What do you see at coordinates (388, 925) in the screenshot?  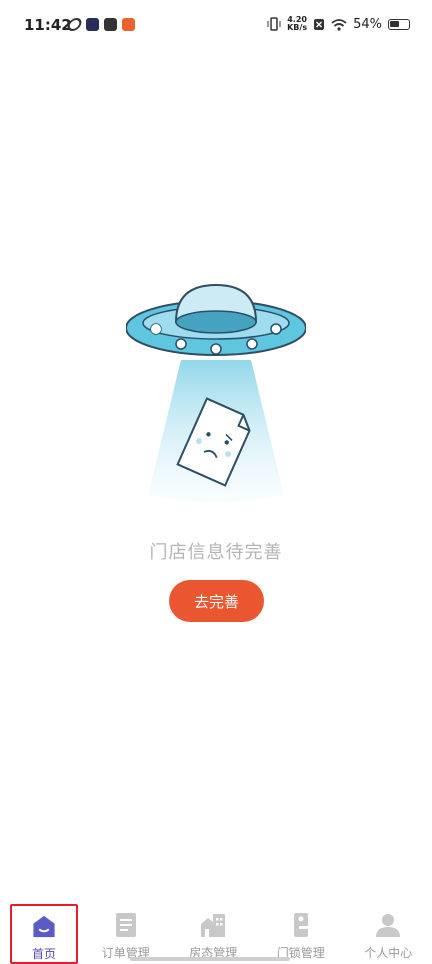 I see `person-icon` at bounding box center [388, 925].